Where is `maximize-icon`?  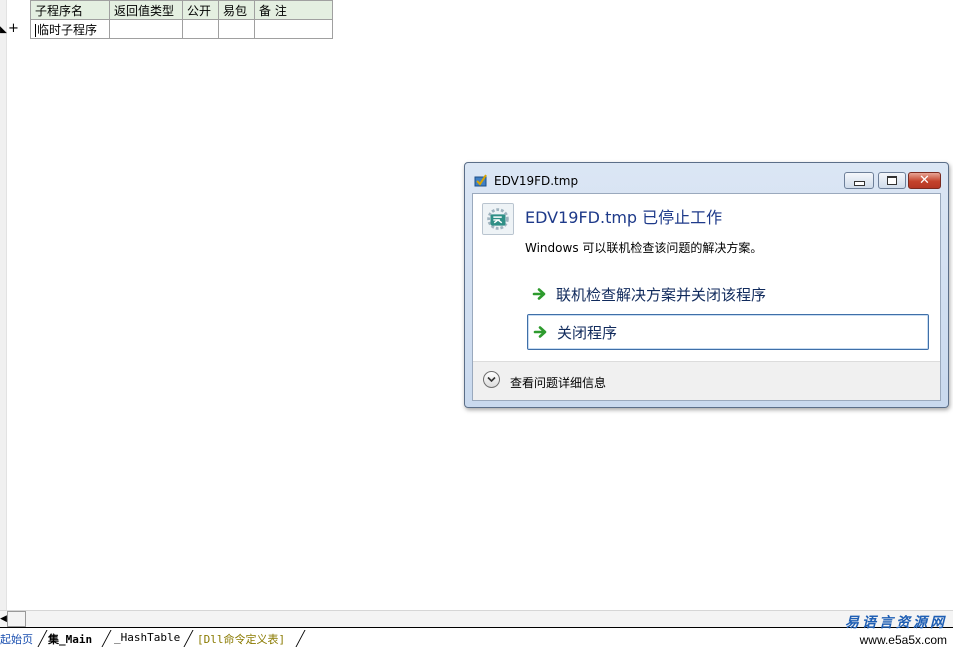
maximize-icon is located at coordinates (892, 180).